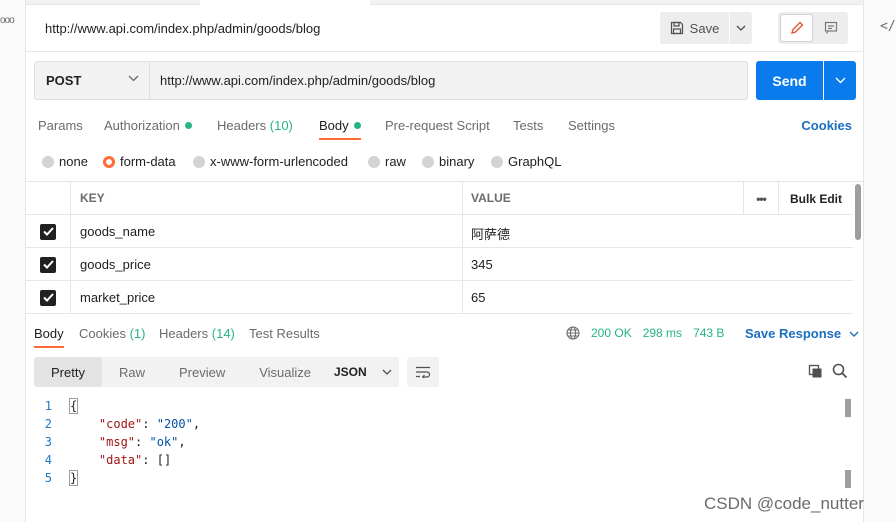 The image size is (896, 522). Describe the element at coordinates (658, 264) in the screenshot. I see `value-cell: 345` at that location.